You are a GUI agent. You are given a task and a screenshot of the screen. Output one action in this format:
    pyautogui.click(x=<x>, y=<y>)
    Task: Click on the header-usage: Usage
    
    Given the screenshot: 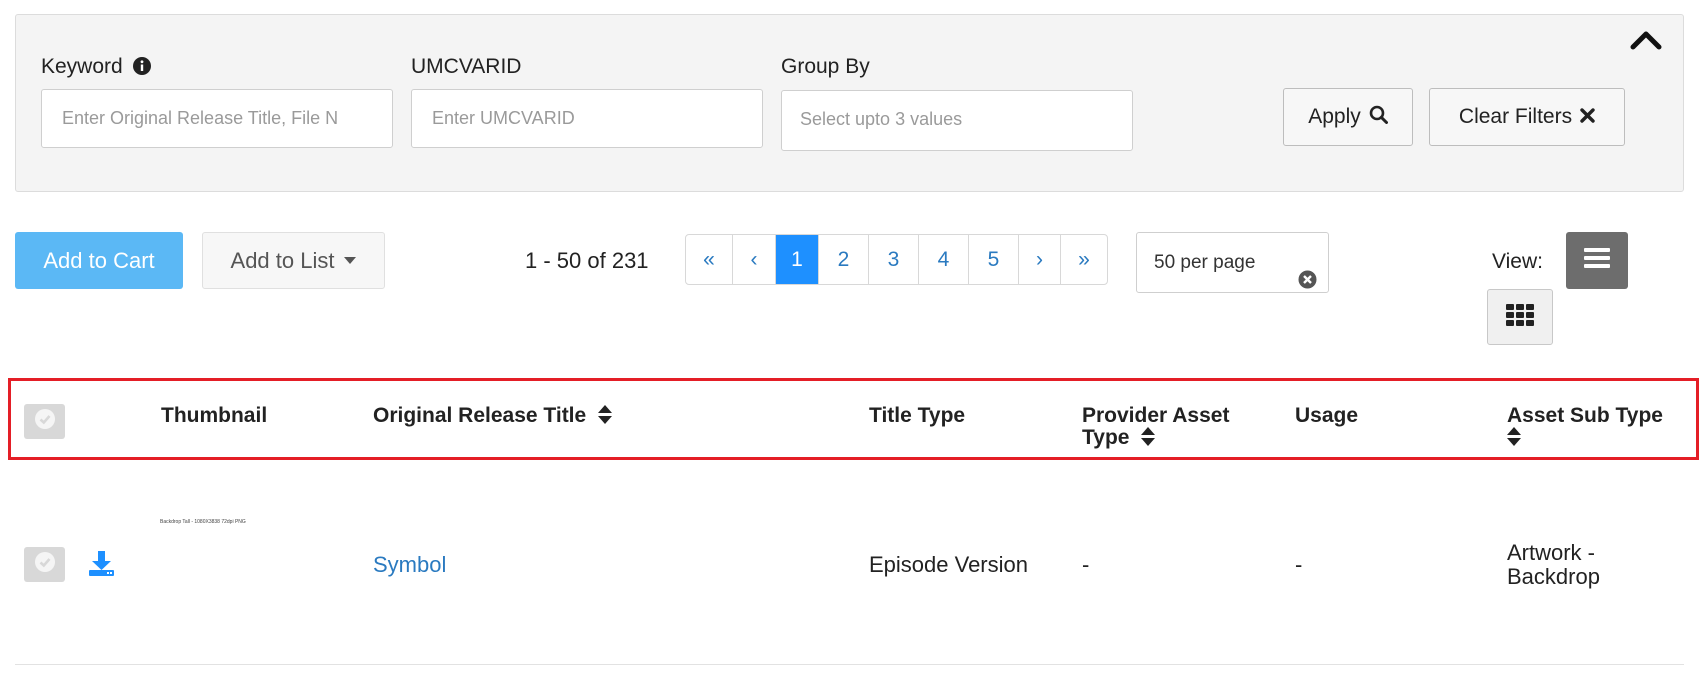 What is the action you would take?
    pyautogui.click(x=1327, y=415)
    